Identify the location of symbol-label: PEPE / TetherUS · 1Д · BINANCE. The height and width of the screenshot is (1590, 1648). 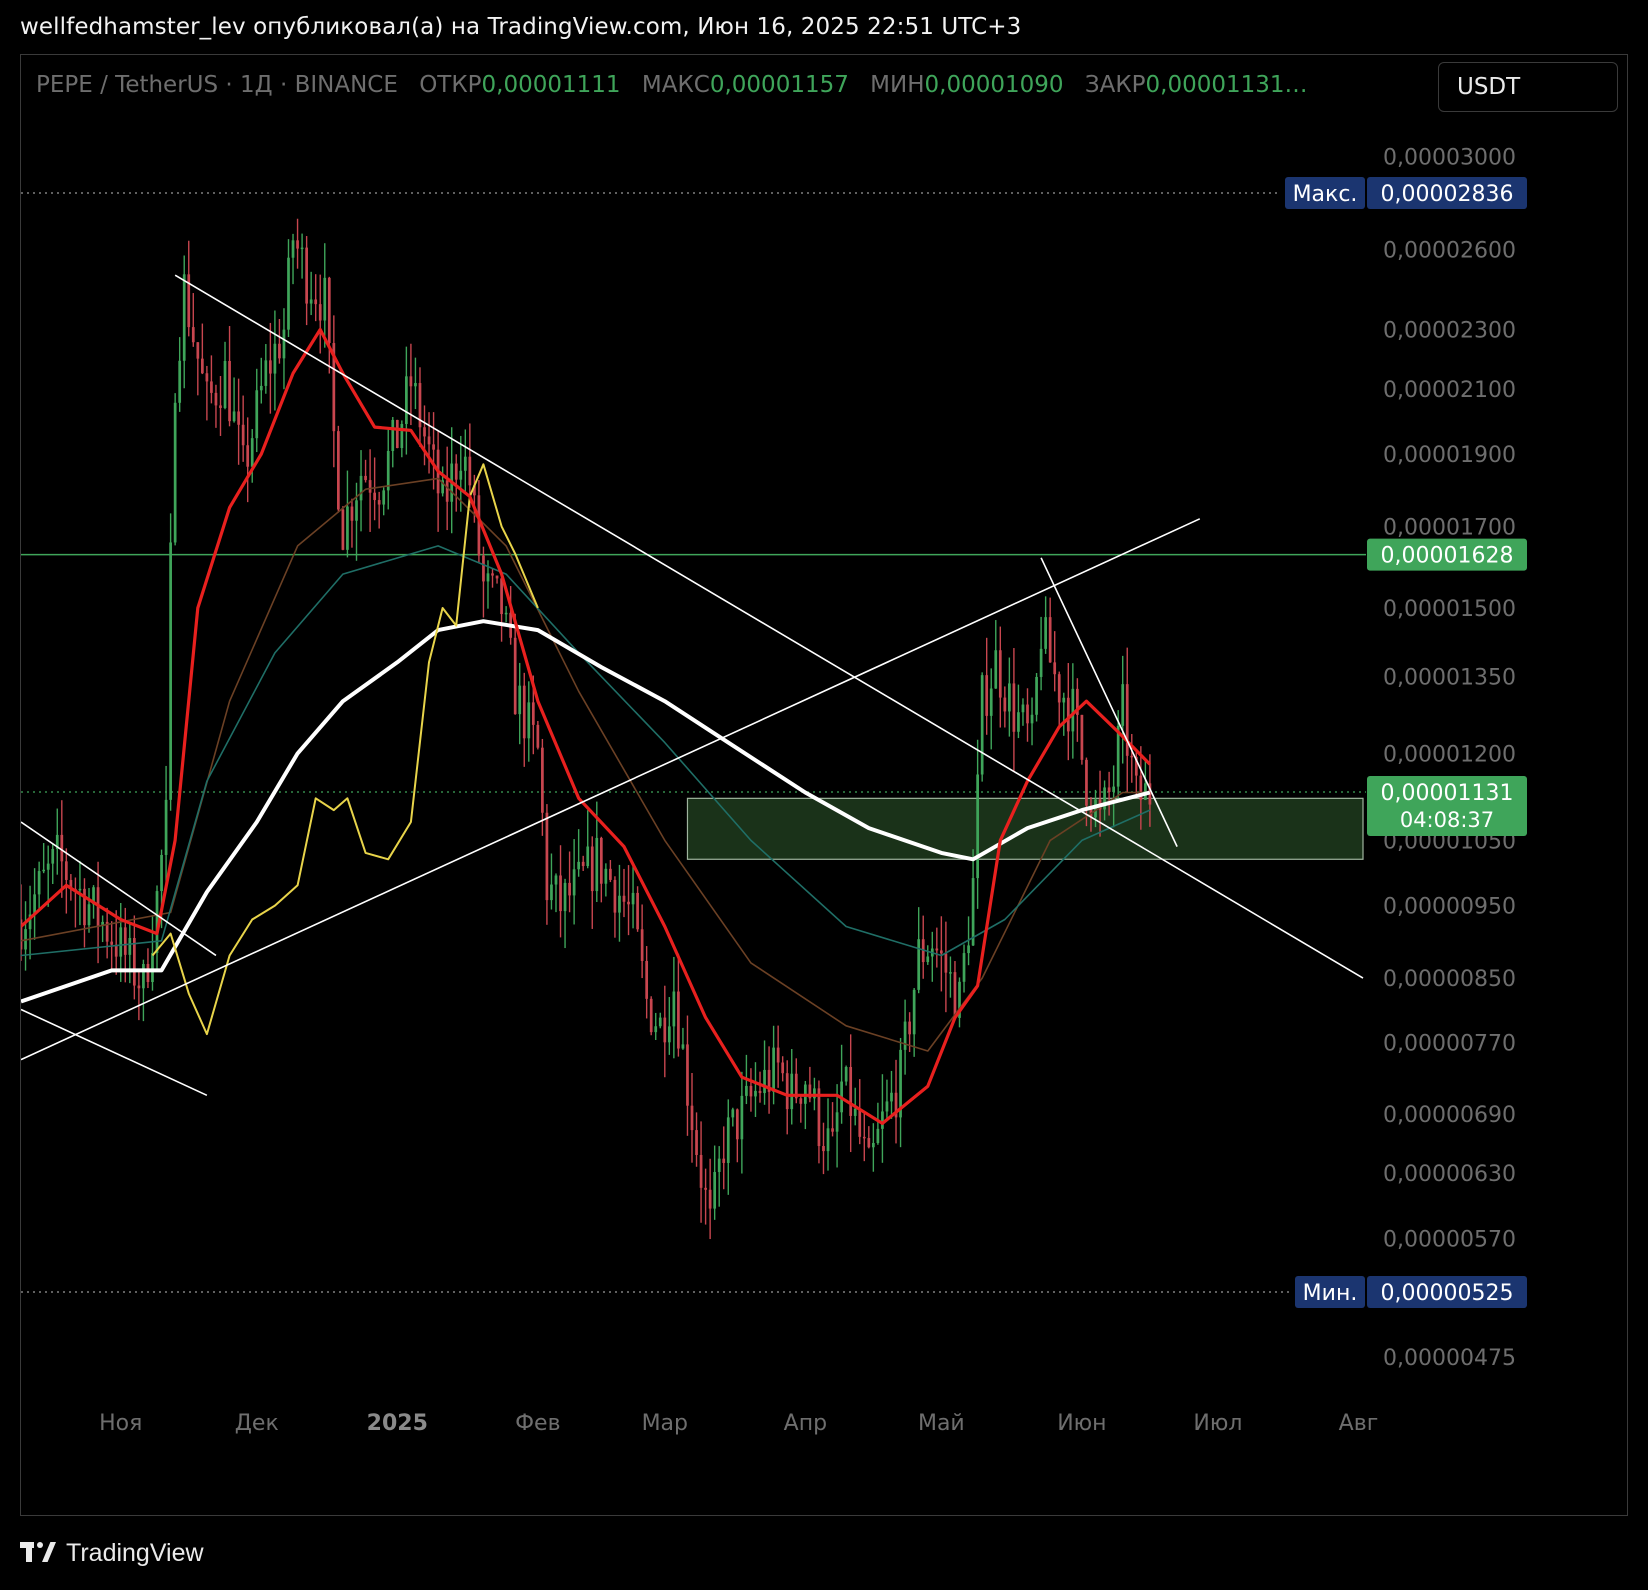
(217, 85).